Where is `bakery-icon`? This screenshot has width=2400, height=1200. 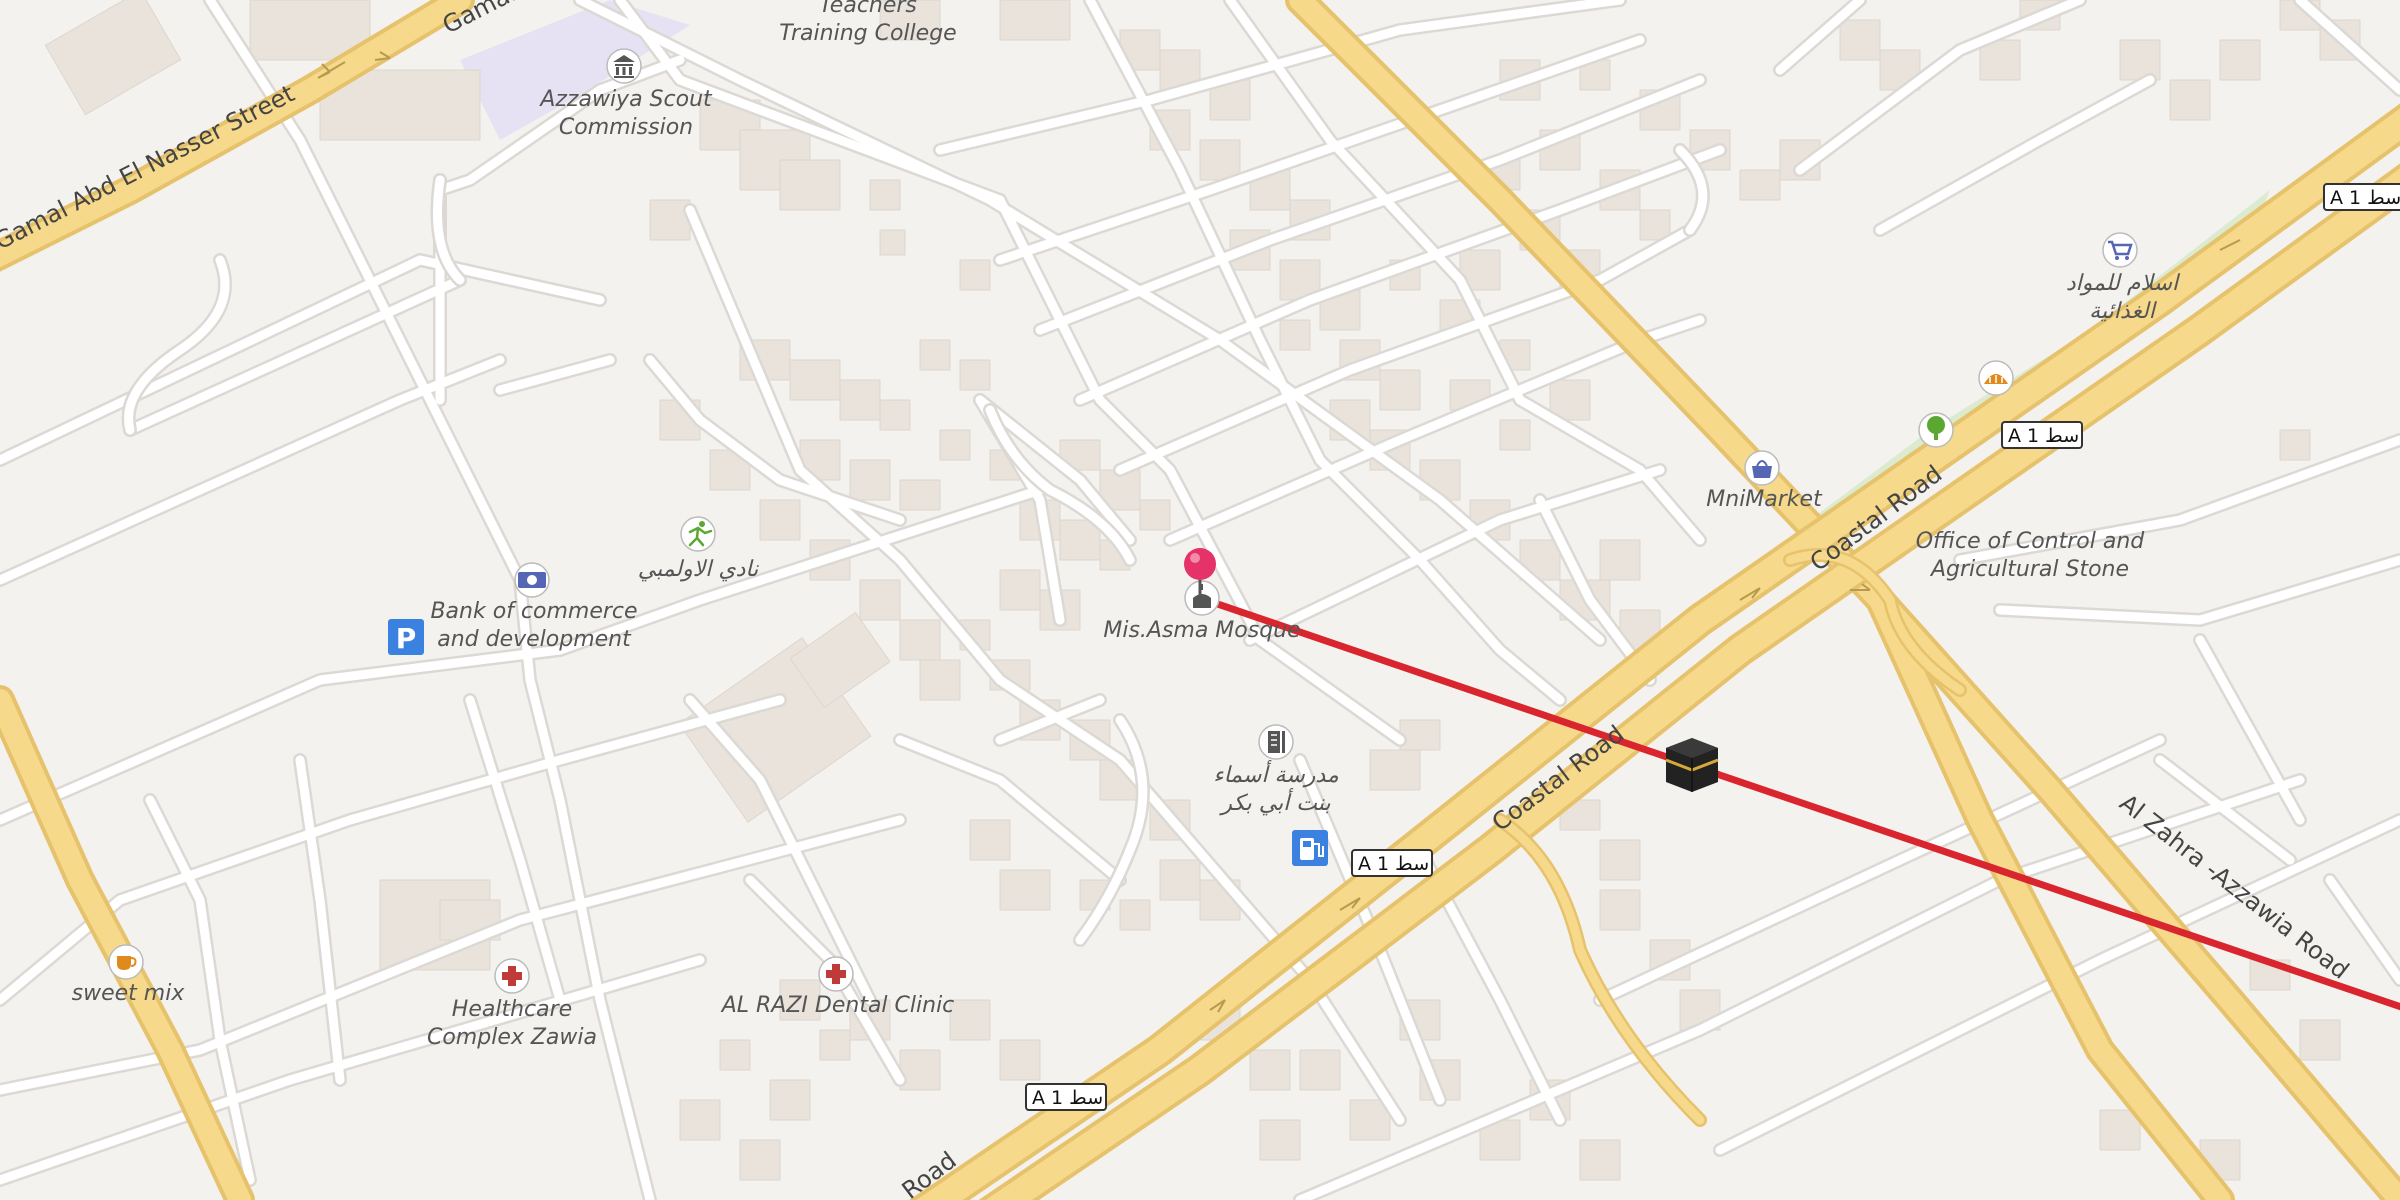 bakery-icon is located at coordinates (1996, 378).